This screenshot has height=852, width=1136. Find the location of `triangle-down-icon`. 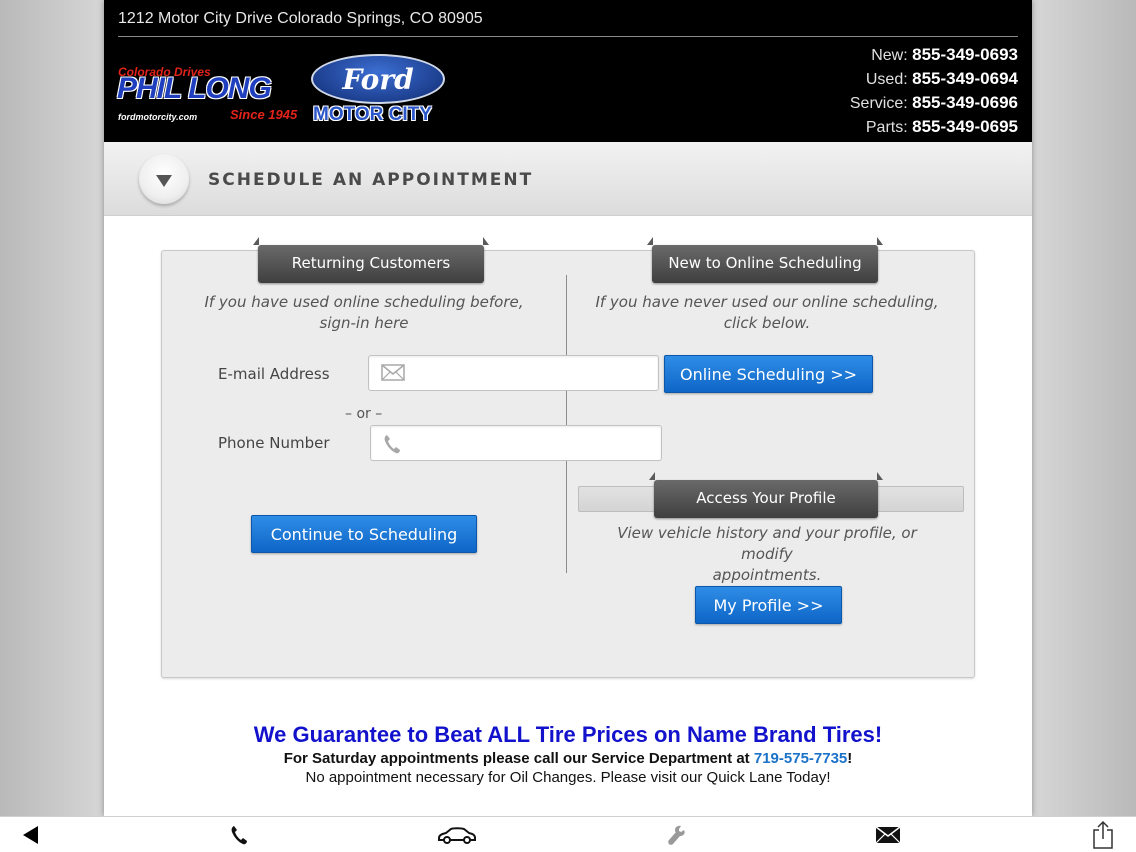

triangle-down-icon is located at coordinates (164, 181).